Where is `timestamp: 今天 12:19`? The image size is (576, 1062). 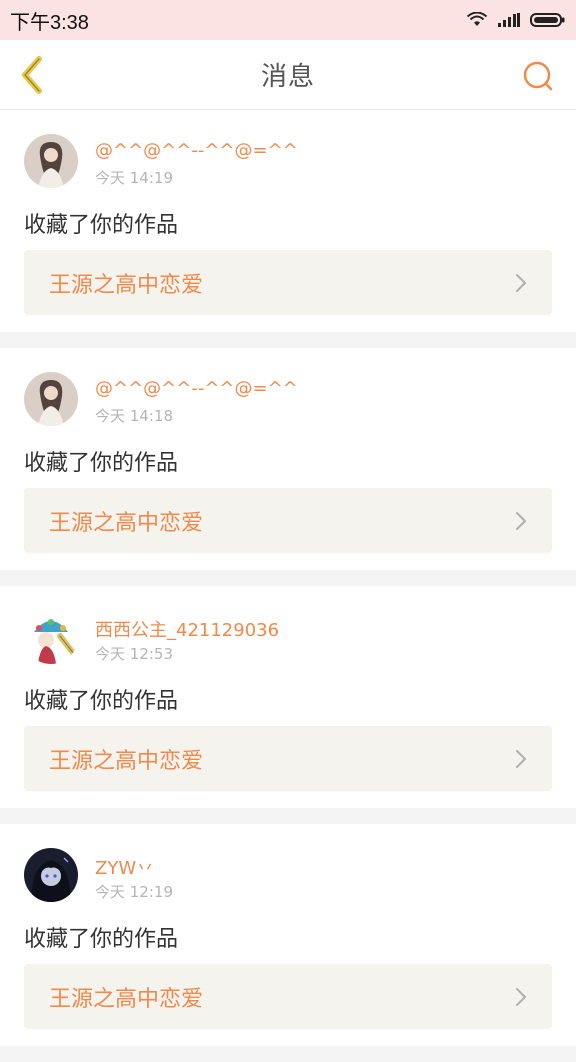 timestamp: 今天 12:19 is located at coordinates (134, 892).